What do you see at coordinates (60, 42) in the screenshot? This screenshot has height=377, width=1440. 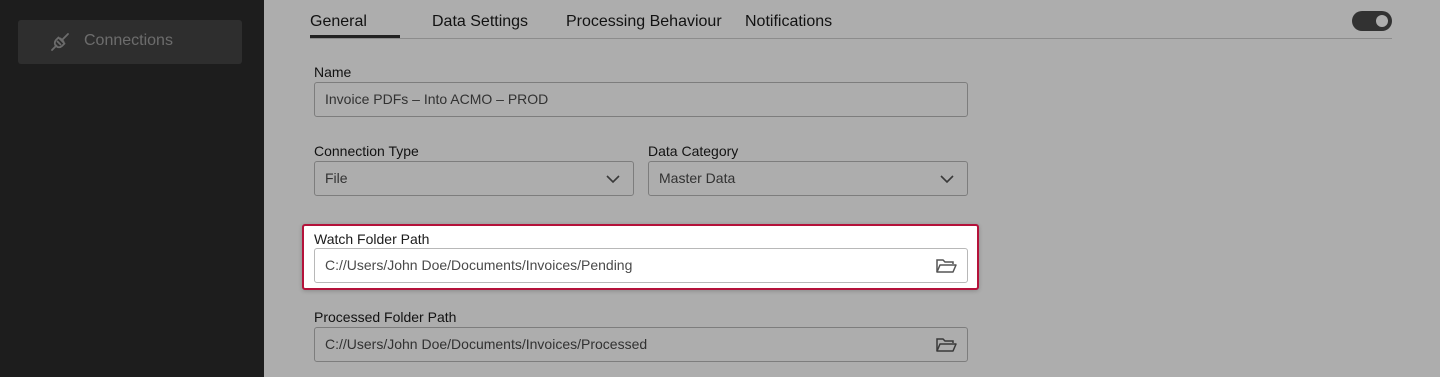 I see `plug-icon` at bounding box center [60, 42].